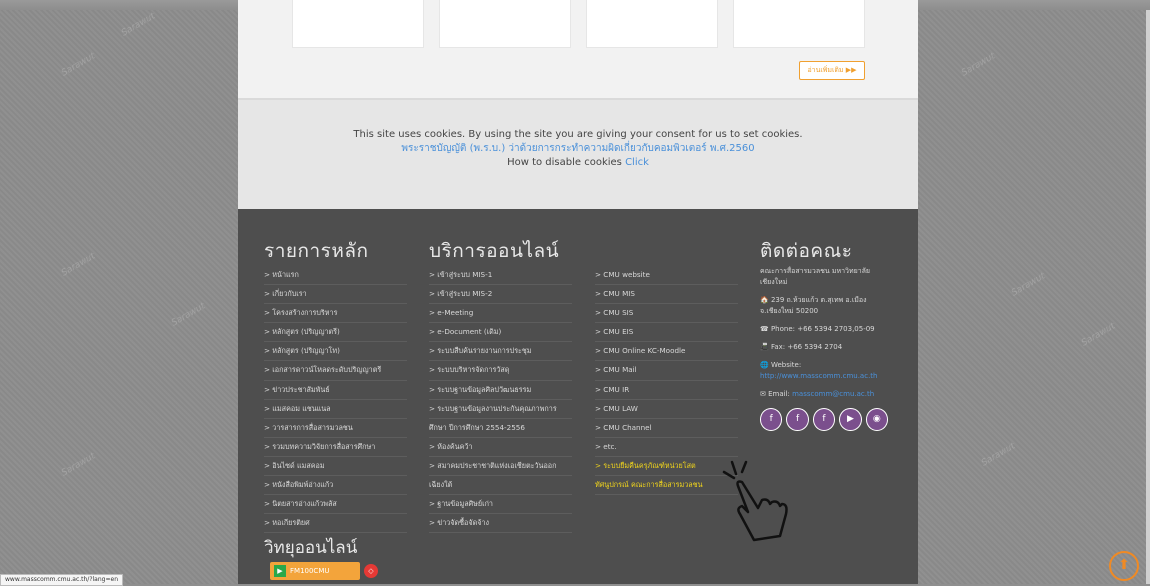  What do you see at coordinates (500, 333) in the screenshot?
I see `footer-link: > e-Document (เดิม)` at bounding box center [500, 333].